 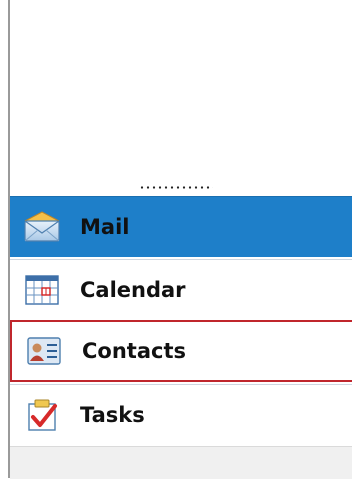 What do you see at coordinates (181, 226) in the screenshot?
I see `nav-item-mail: Mail` at bounding box center [181, 226].